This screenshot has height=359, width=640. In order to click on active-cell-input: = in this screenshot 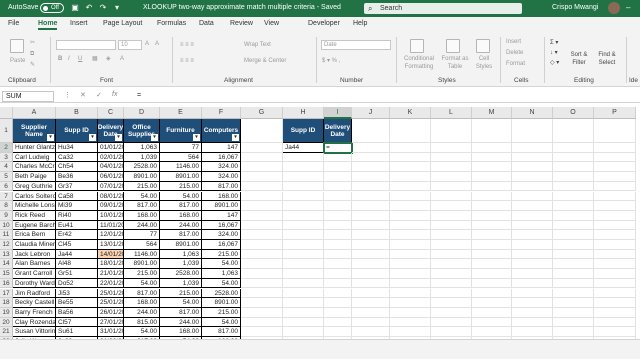, I will do `click(338, 148)`.